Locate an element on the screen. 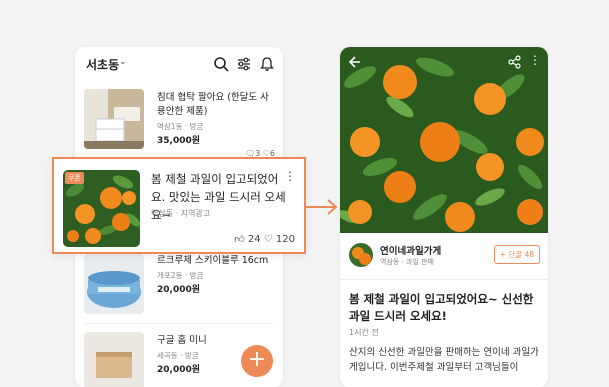  like-count: 24 is located at coordinates (254, 239).